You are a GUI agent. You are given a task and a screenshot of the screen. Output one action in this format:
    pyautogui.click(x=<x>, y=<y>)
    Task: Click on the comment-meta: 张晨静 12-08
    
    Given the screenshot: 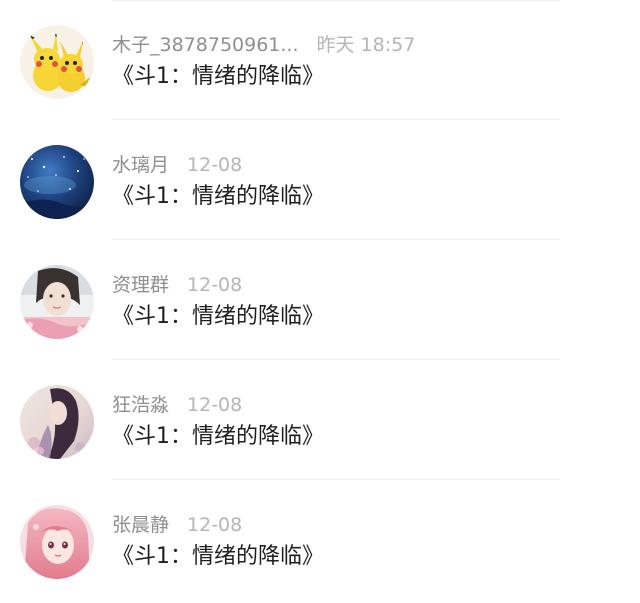 What is the action you would take?
    pyautogui.click(x=177, y=525)
    